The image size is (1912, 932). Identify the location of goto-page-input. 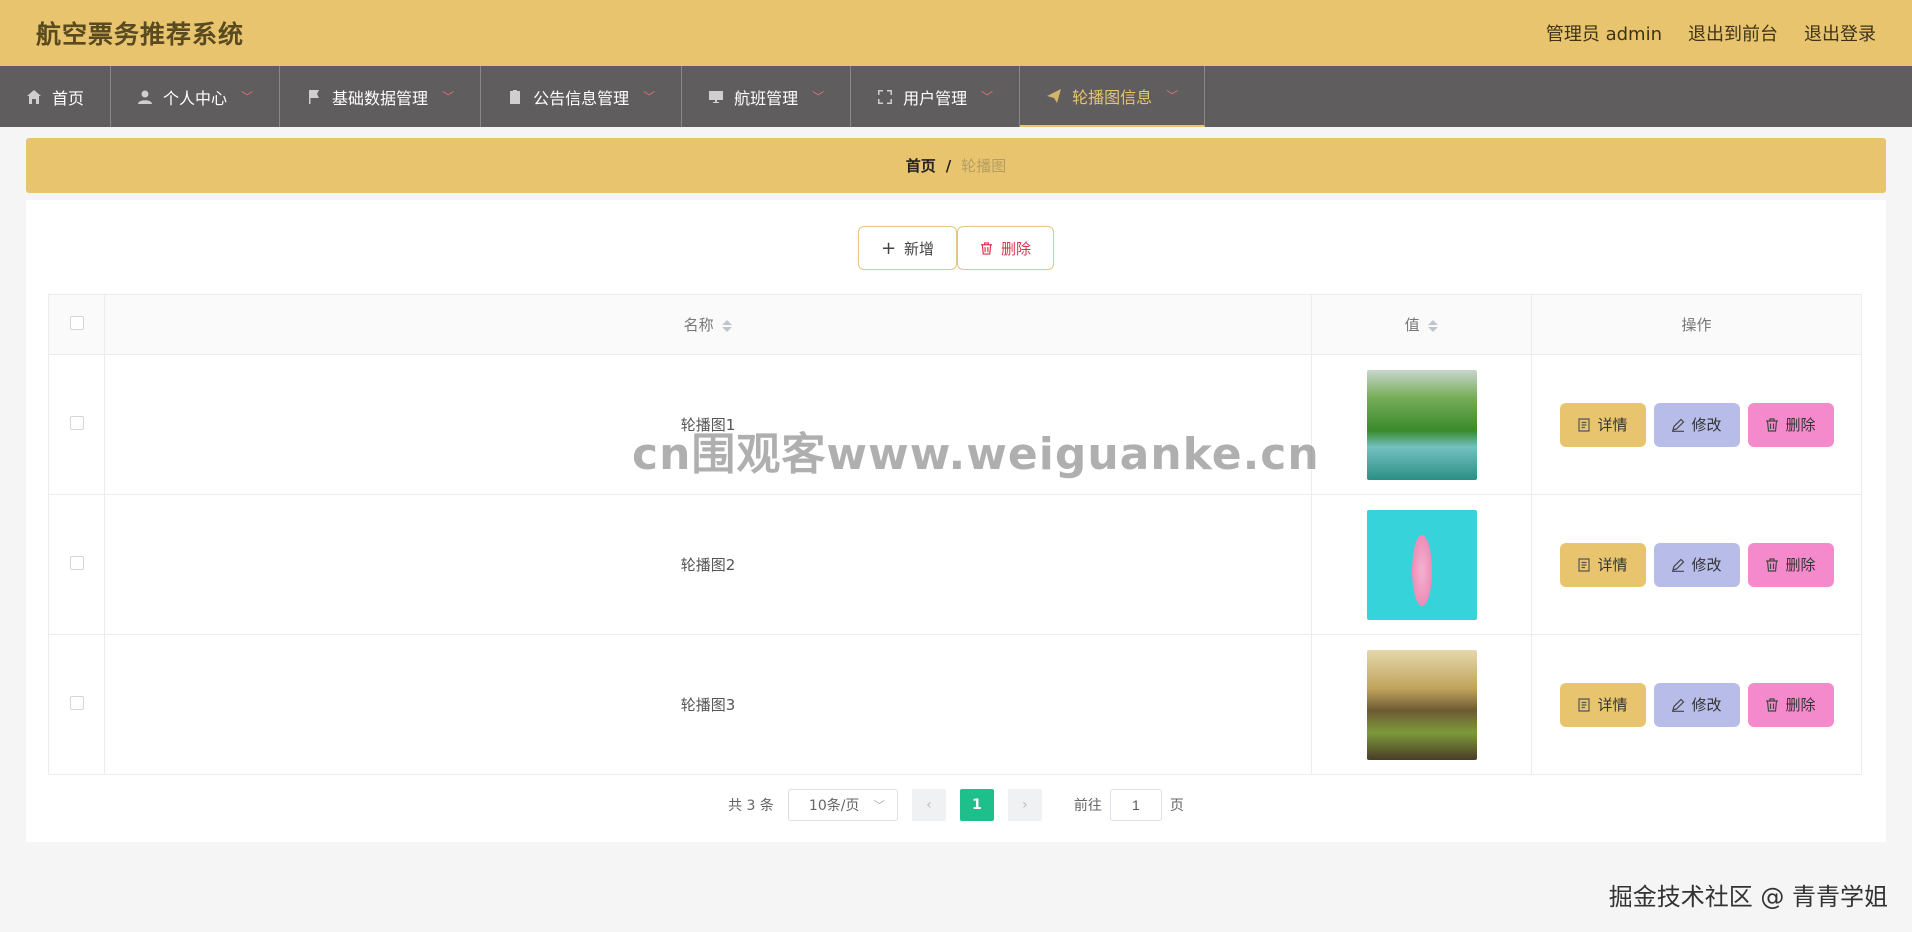
(1135, 805).